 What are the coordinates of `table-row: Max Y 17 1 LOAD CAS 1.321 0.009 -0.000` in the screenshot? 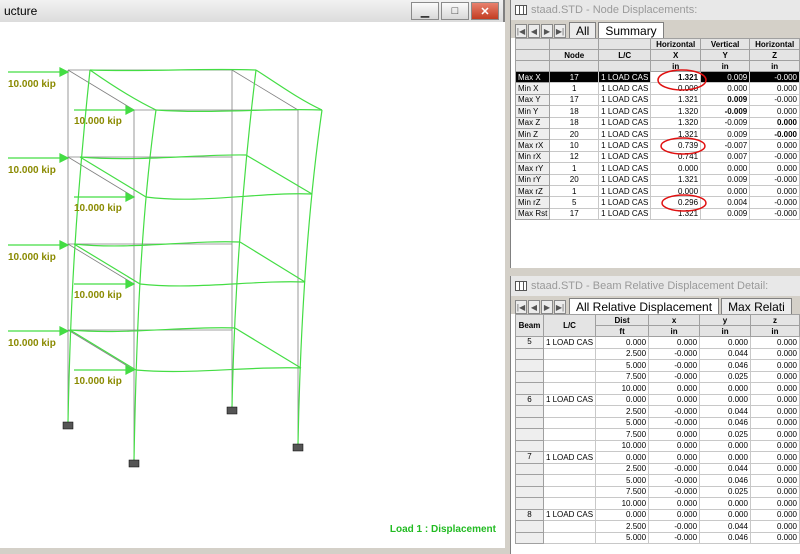 It's located at (657, 100).